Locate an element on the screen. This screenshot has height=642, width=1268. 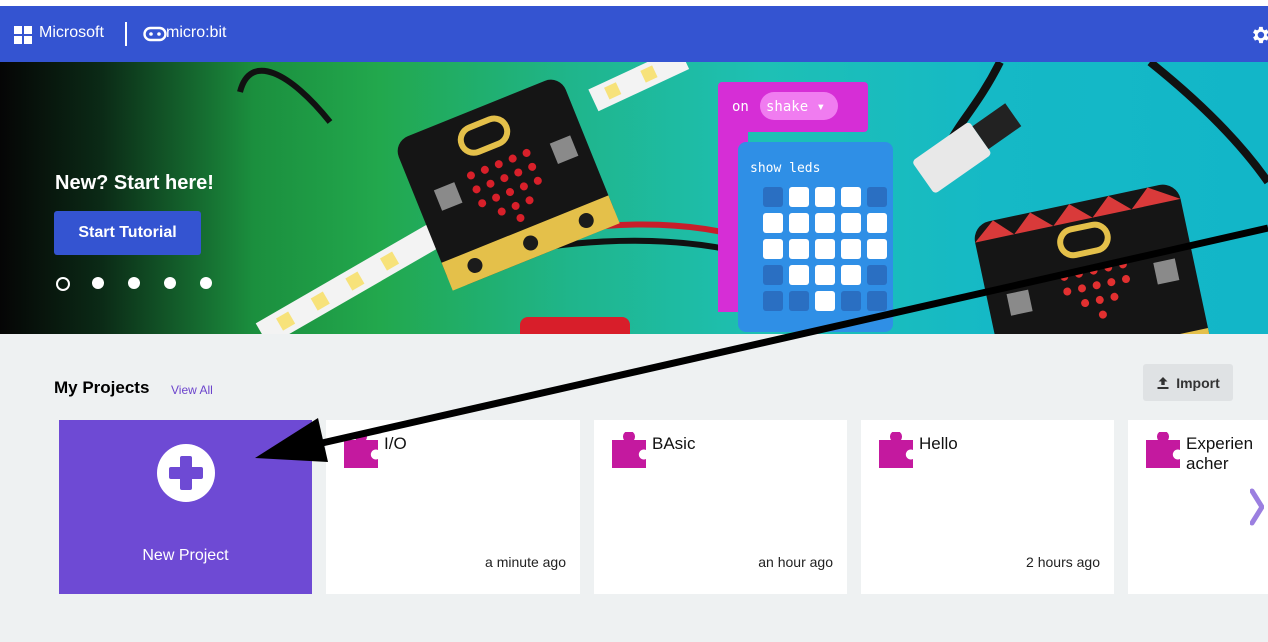
brand-divider is located at coordinates (126, 34).